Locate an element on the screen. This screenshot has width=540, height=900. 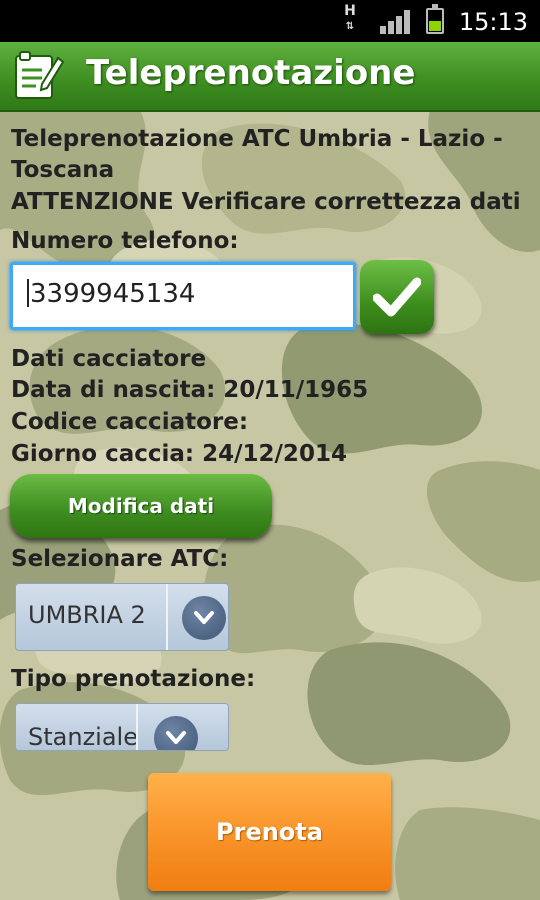
battery-icon is located at coordinates (435, 19).